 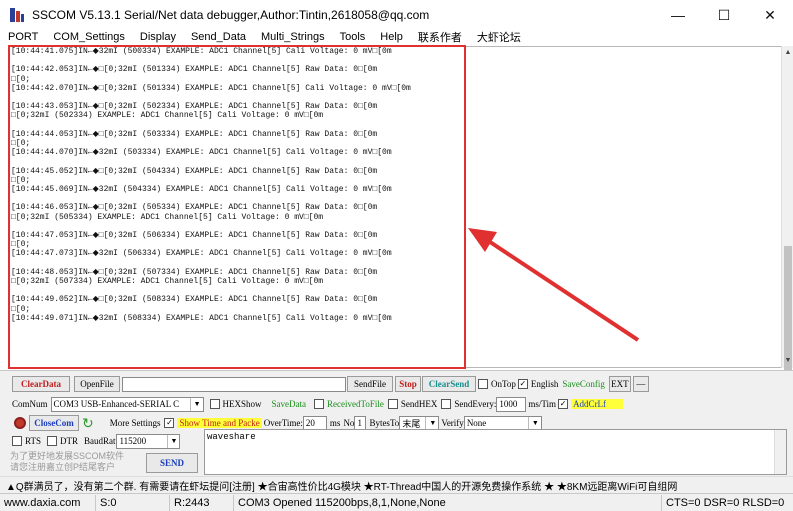 I want to click on sent-count: S:0, so click(x=133, y=502).